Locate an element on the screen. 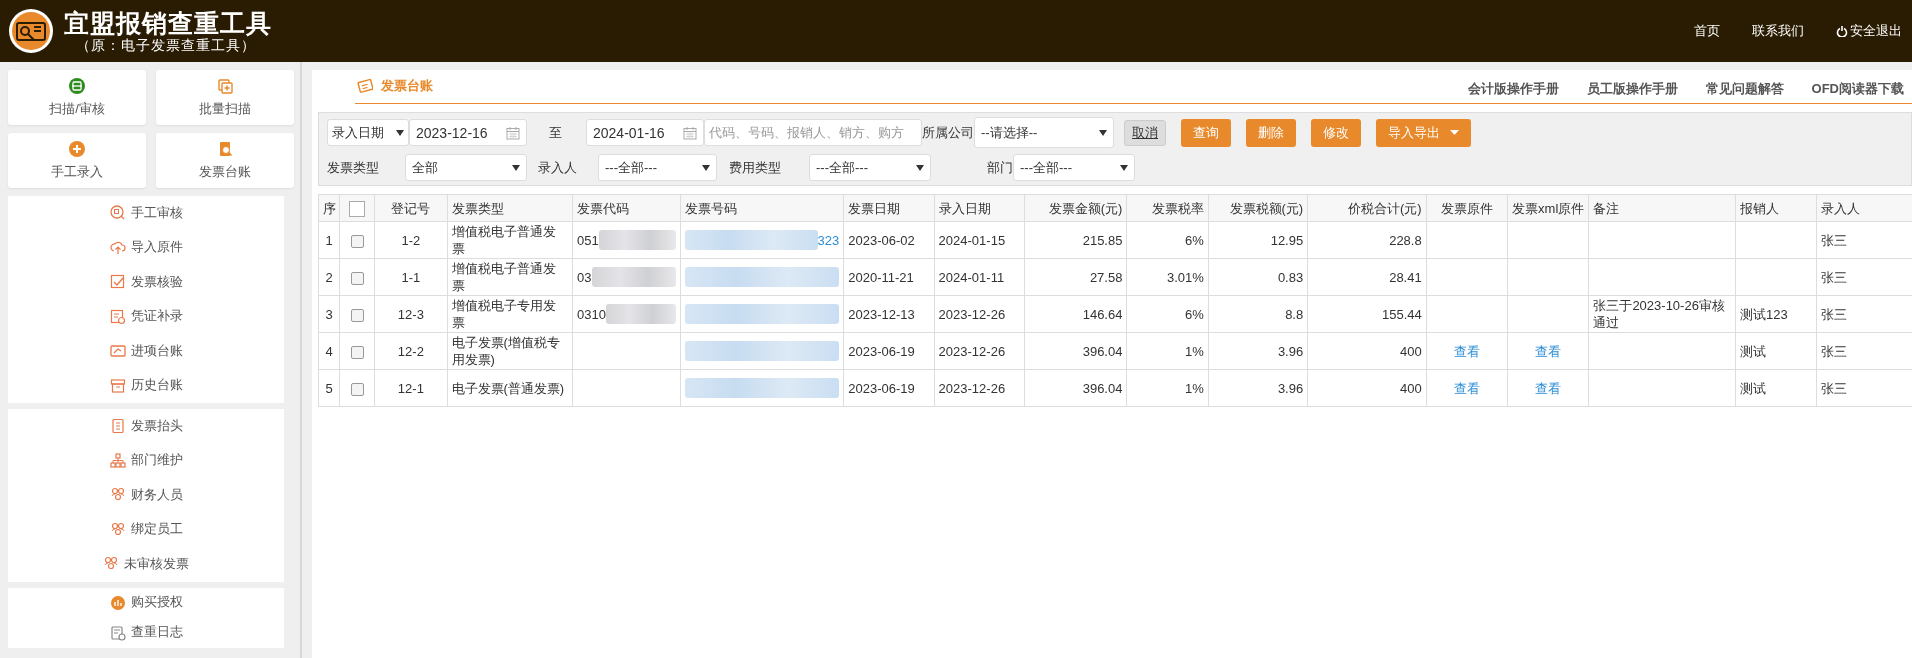  add-copy-icon is located at coordinates (225, 85).